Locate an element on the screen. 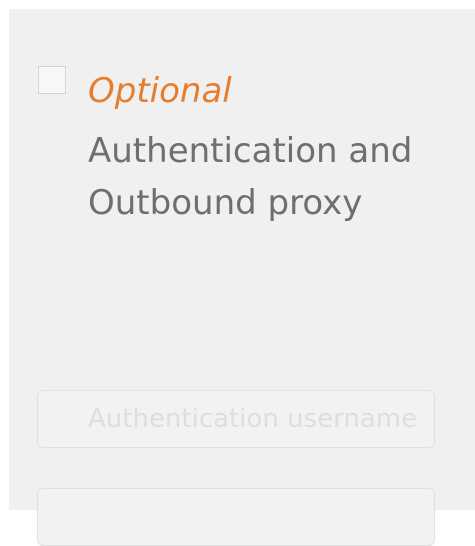 This screenshot has height=546, width=475. authentication-username-placeholder: Authentication username is located at coordinates (253, 419).